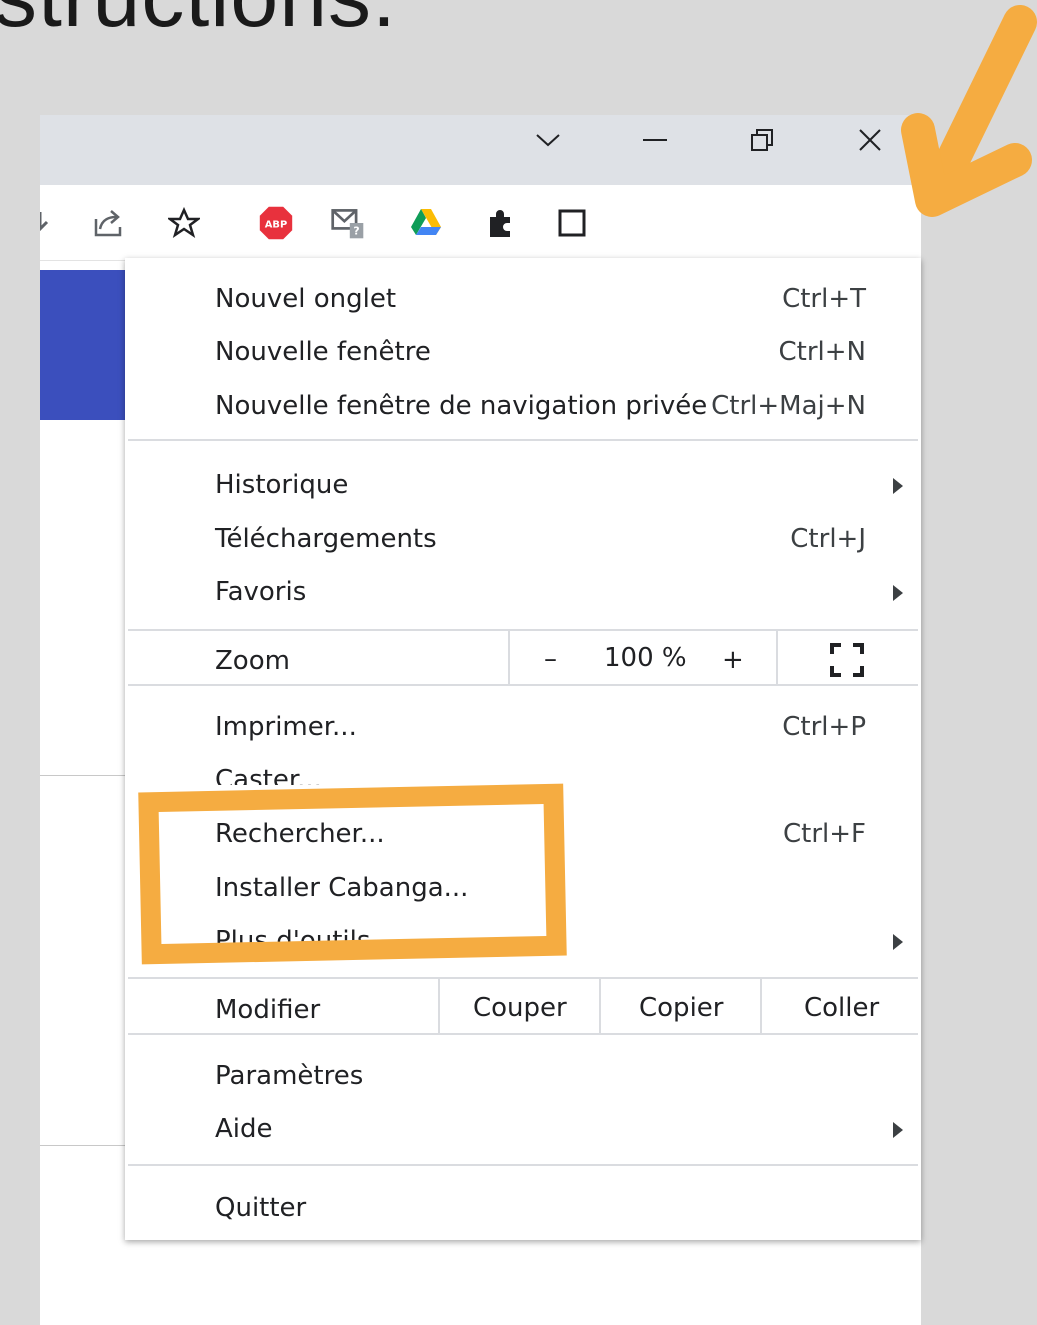  What do you see at coordinates (289, 1076) in the screenshot?
I see `menu-item-label: Paramètres` at bounding box center [289, 1076].